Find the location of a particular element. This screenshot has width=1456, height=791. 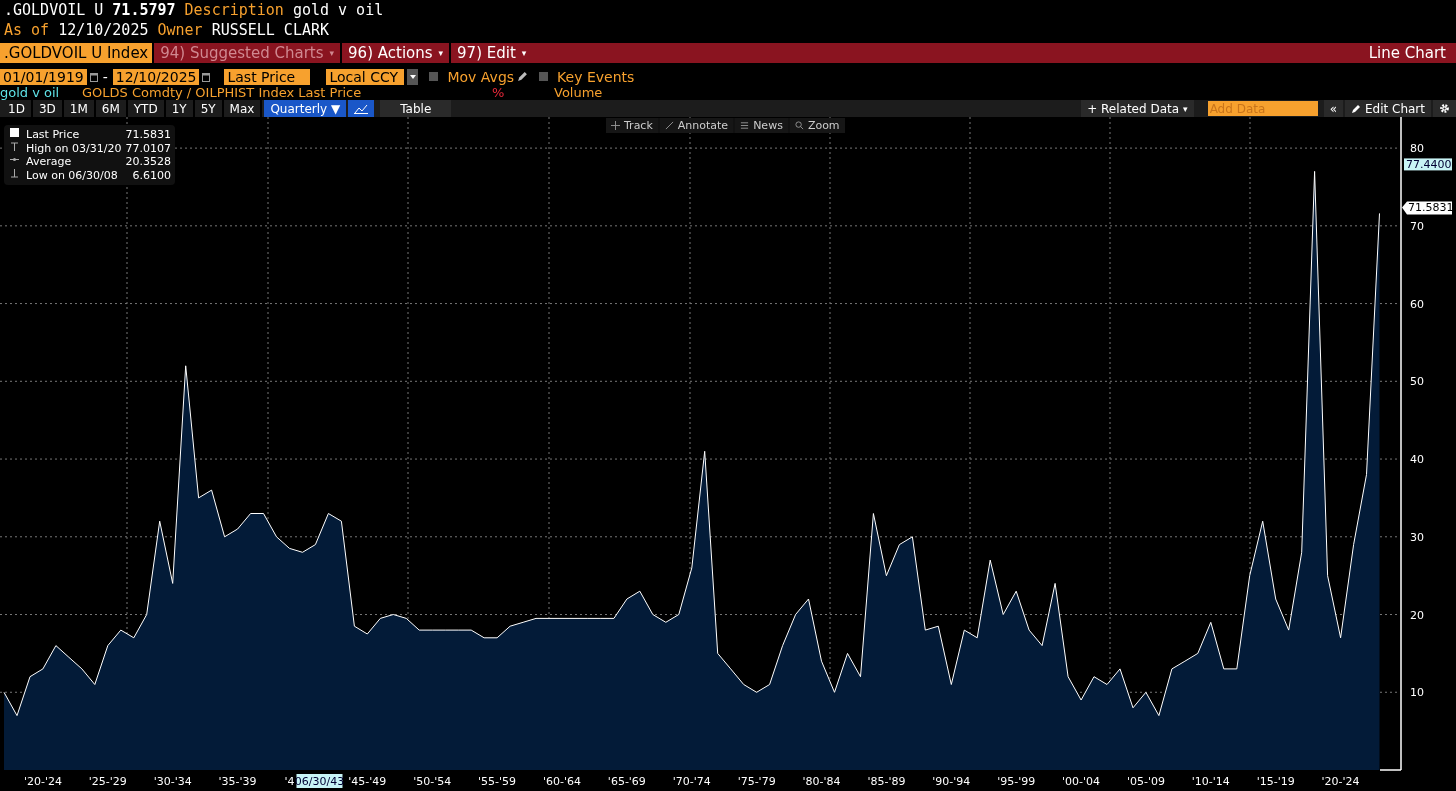

related-data-button: + Related Data ▾ is located at coordinates (1137, 108).